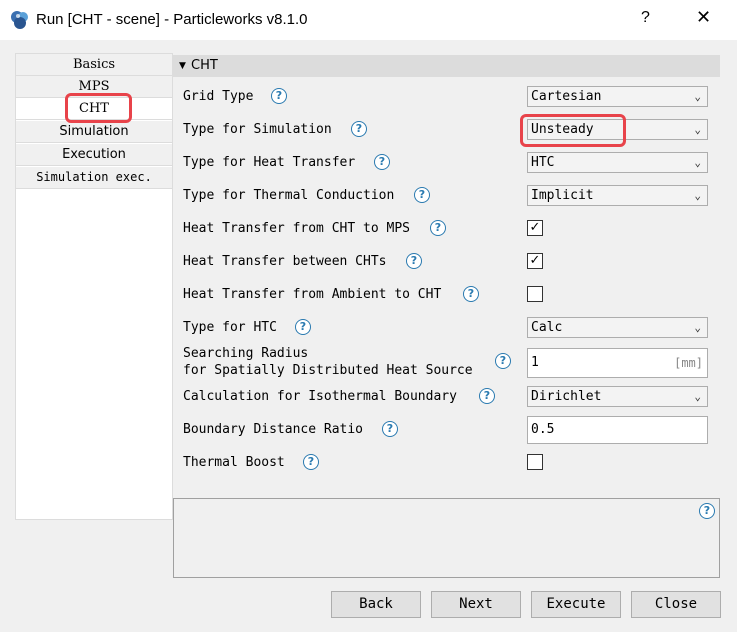  What do you see at coordinates (471, 294) in the screenshot?
I see `heat-transfer-ambient-to-cht-help-icon: ?` at bounding box center [471, 294].